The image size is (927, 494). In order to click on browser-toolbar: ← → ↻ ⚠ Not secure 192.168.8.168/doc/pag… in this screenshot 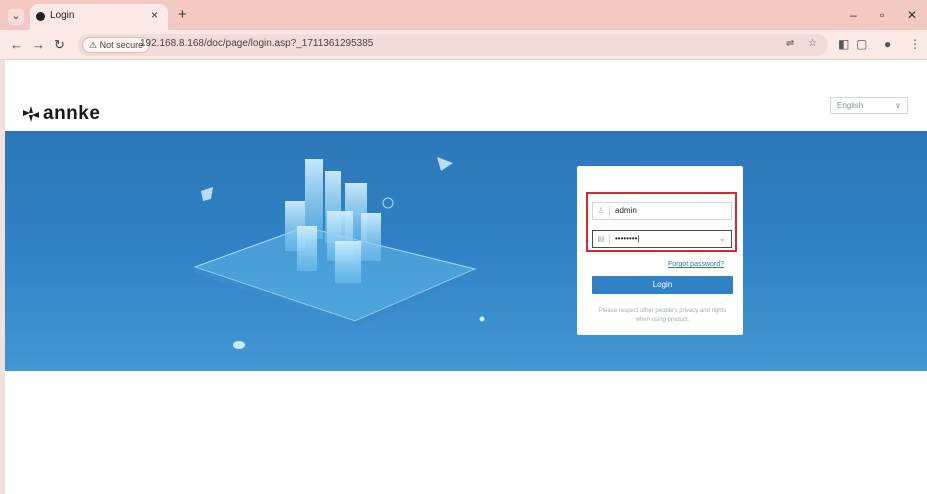, I will do `click(463, 45)`.